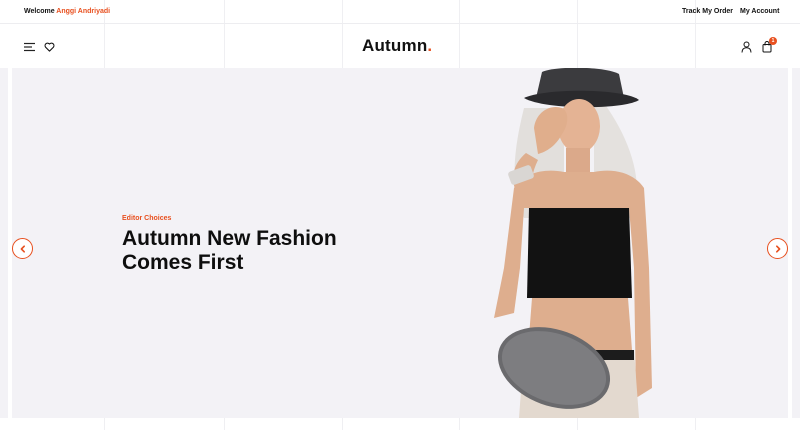 This screenshot has height=430, width=800. What do you see at coordinates (759, 11) in the screenshot?
I see `my-account-link: My Account` at bounding box center [759, 11].